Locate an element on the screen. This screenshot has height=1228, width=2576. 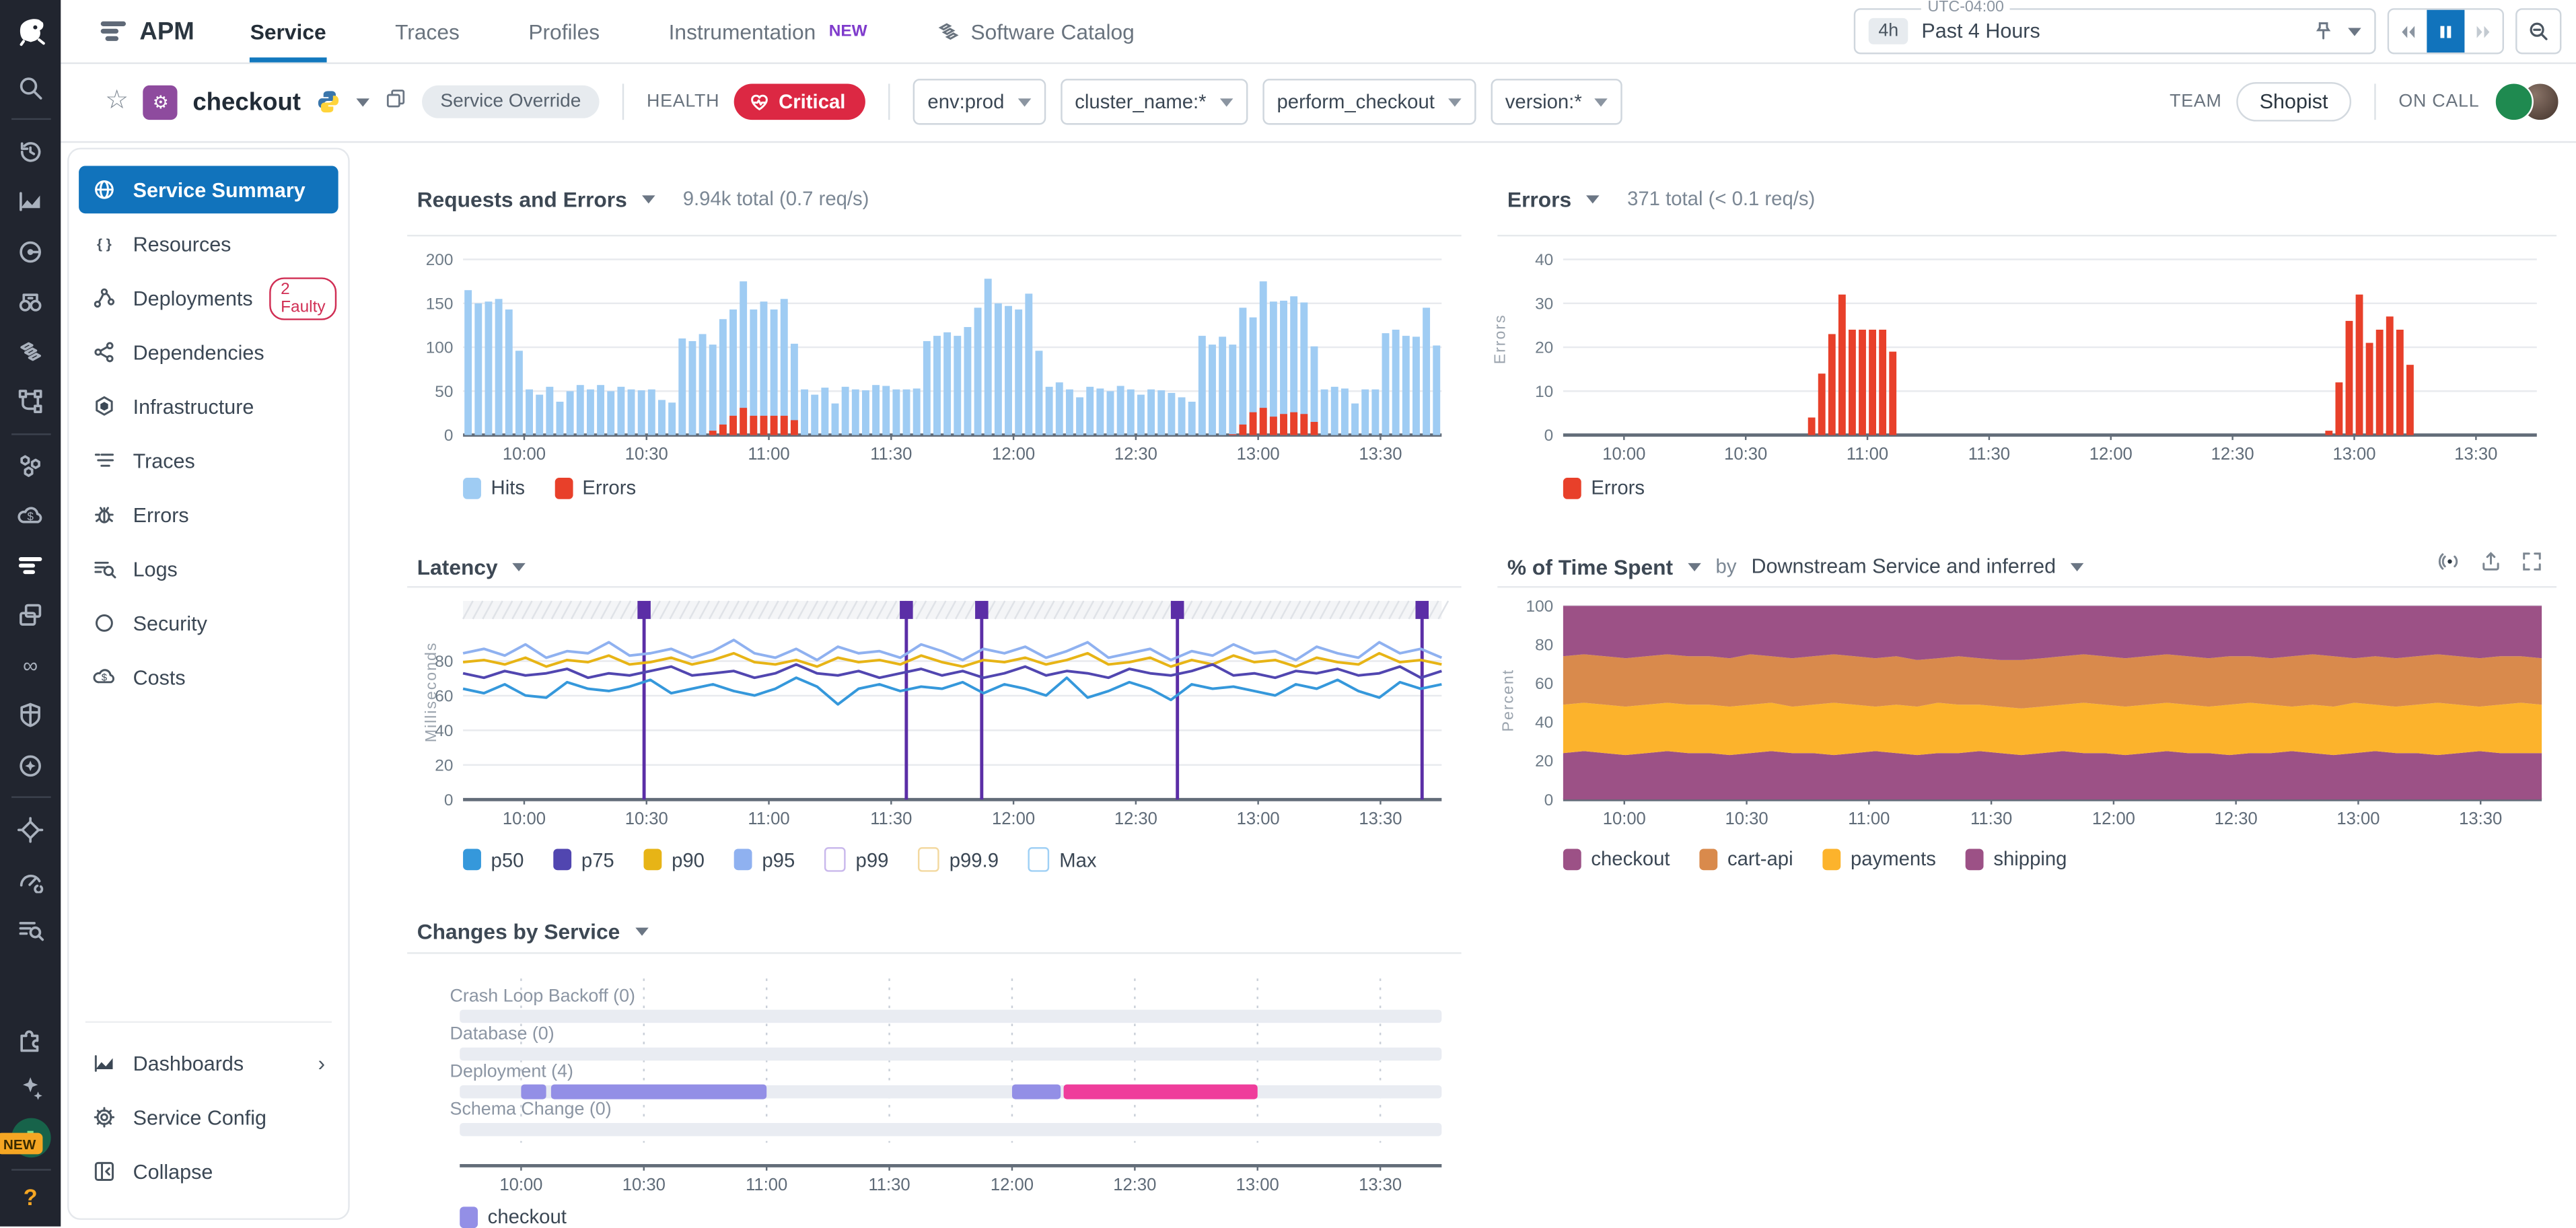
legend-label: shipping is located at coordinates (2030, 859).